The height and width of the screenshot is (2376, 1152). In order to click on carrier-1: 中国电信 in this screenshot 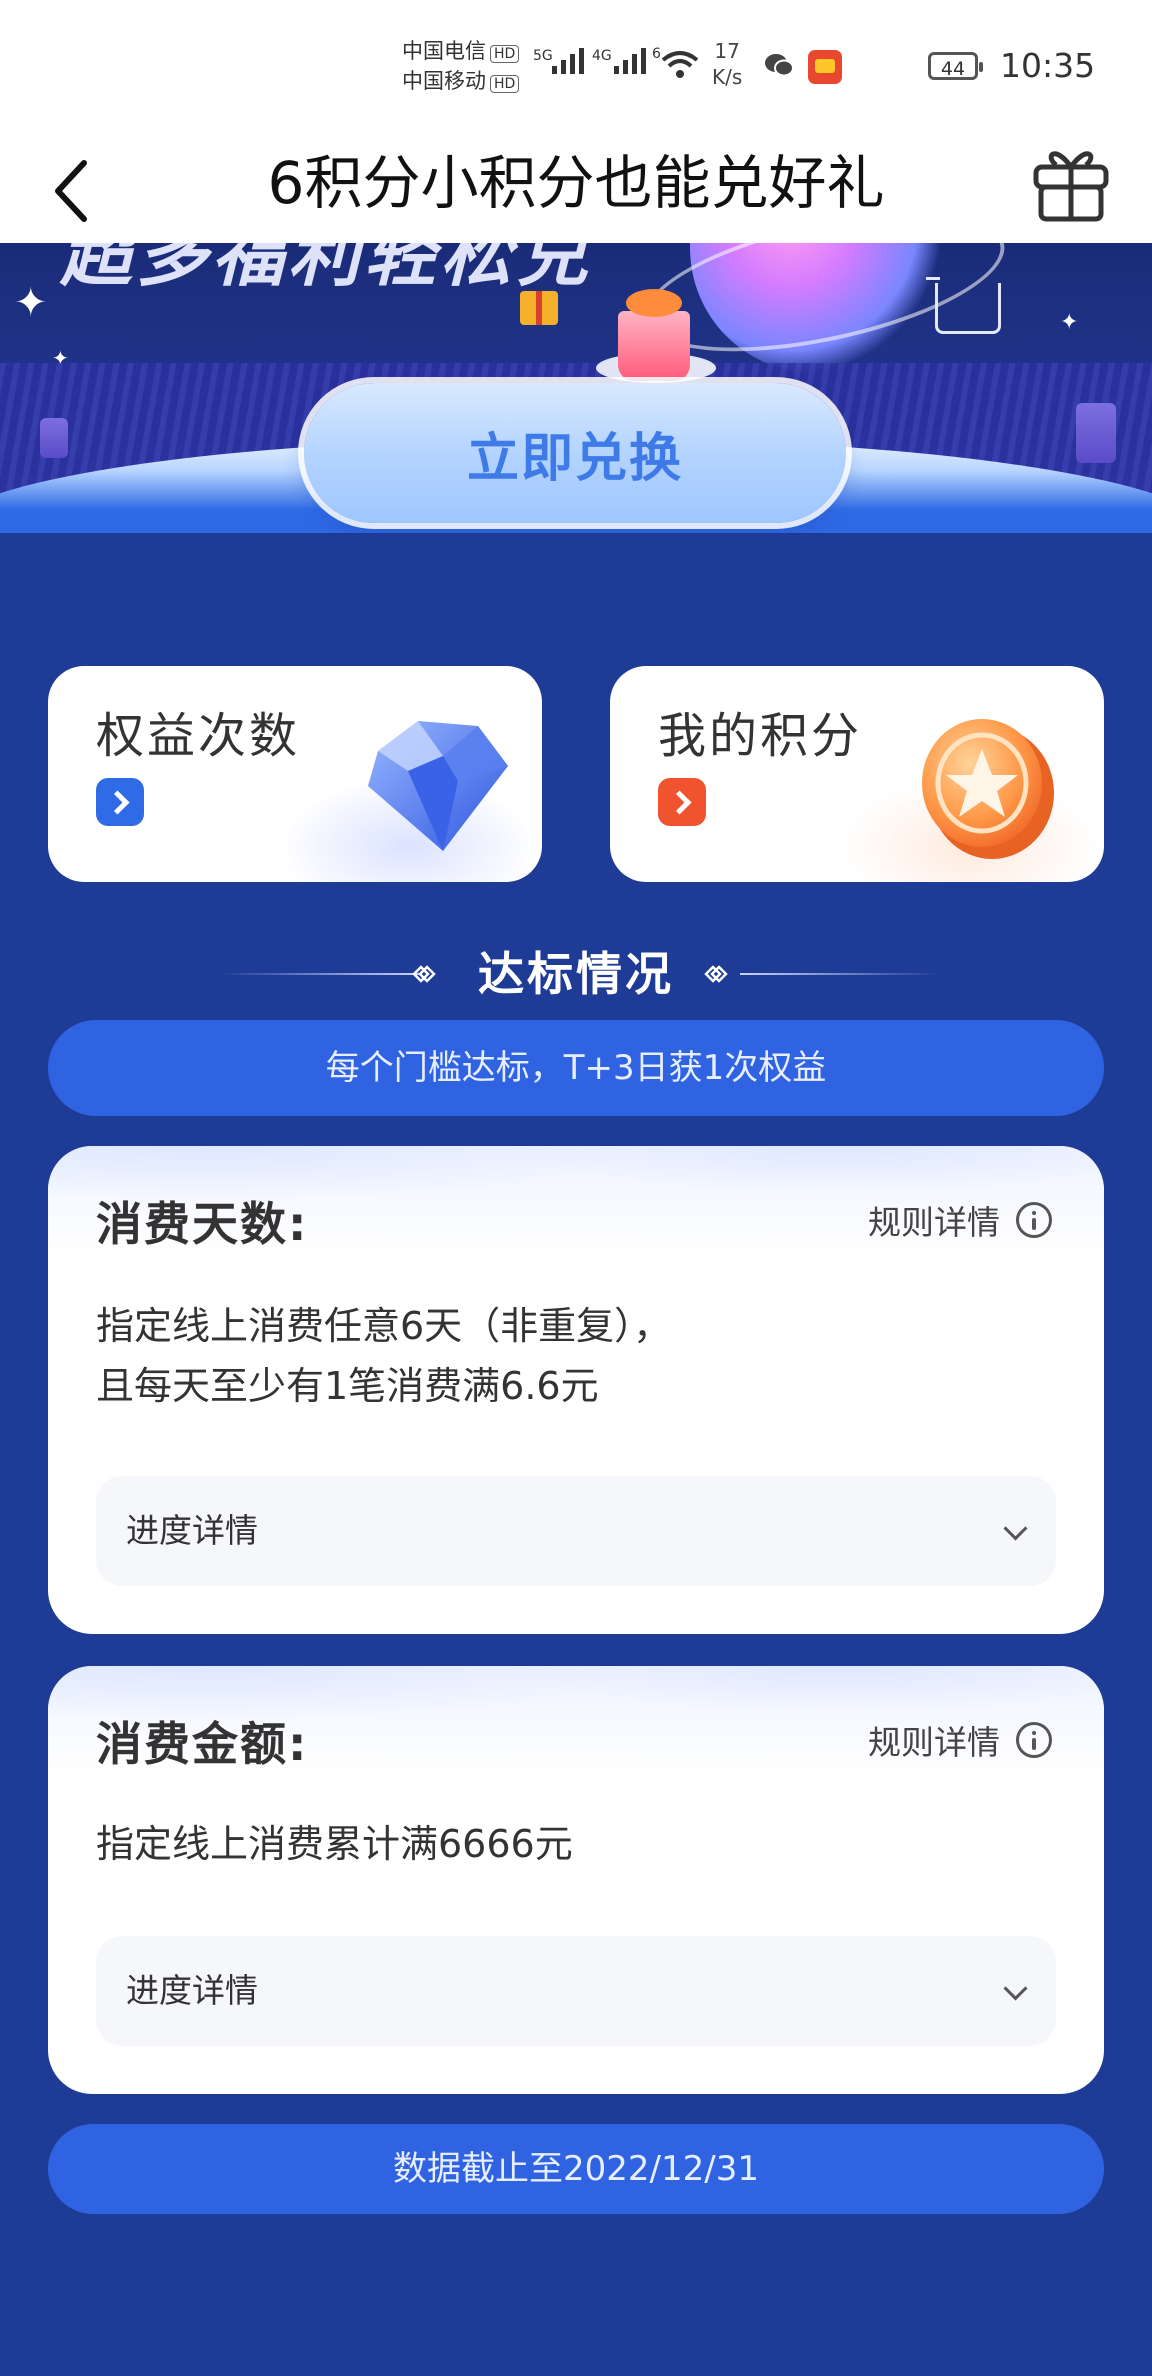, I will do `click(444, 51)`.